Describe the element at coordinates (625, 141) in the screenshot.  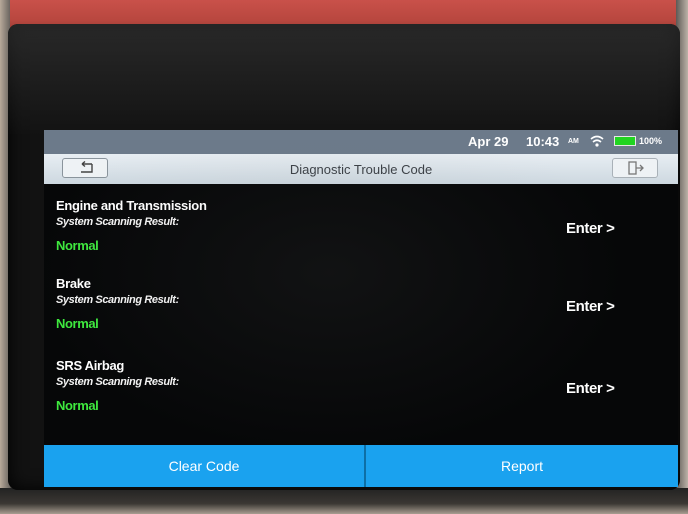
I see `battery-icon` at that location.